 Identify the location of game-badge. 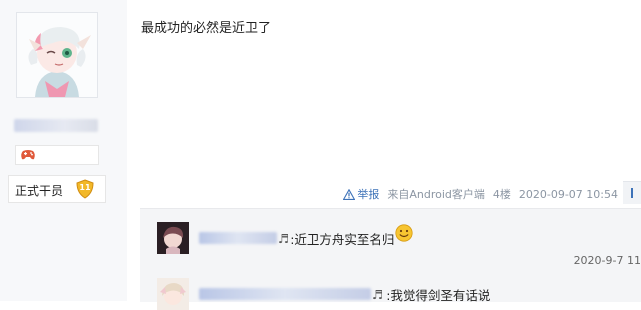
(57, 155).